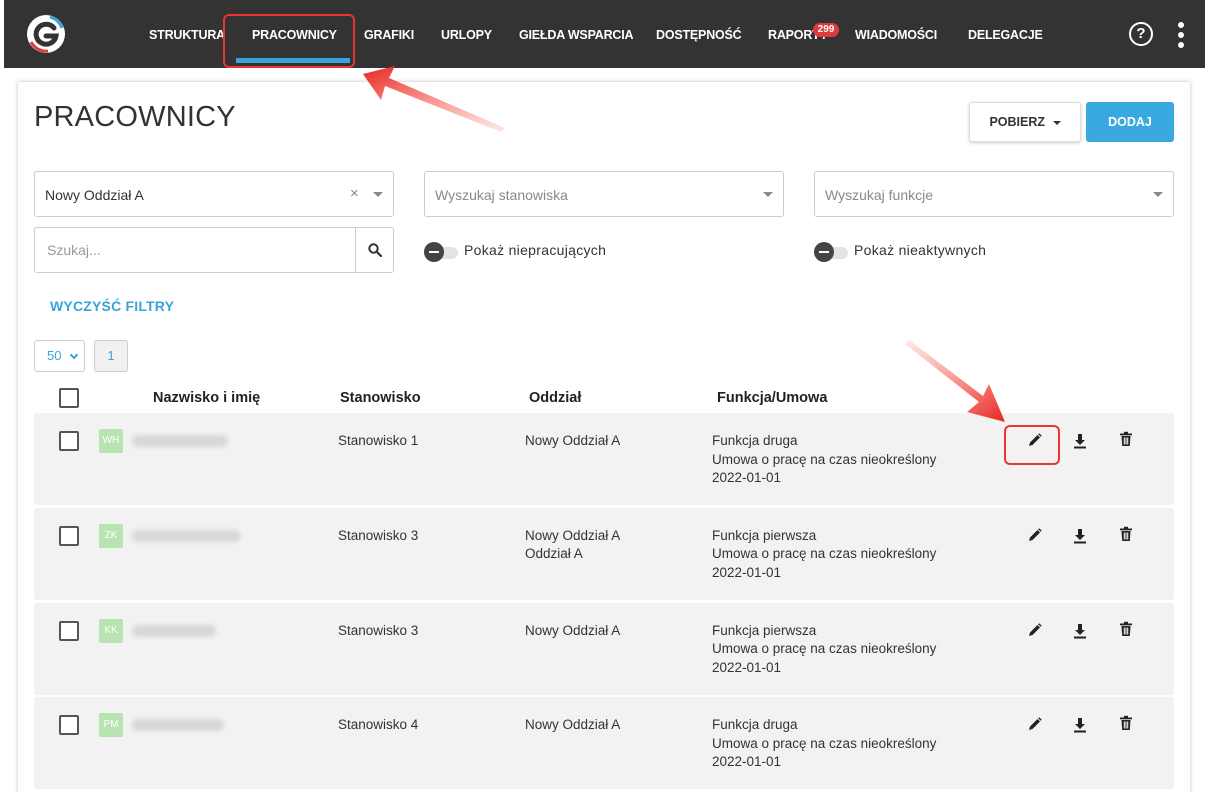  Describe the element at coordinates (111, 725) in the screenshot. I see `avatar: PM` at that location.